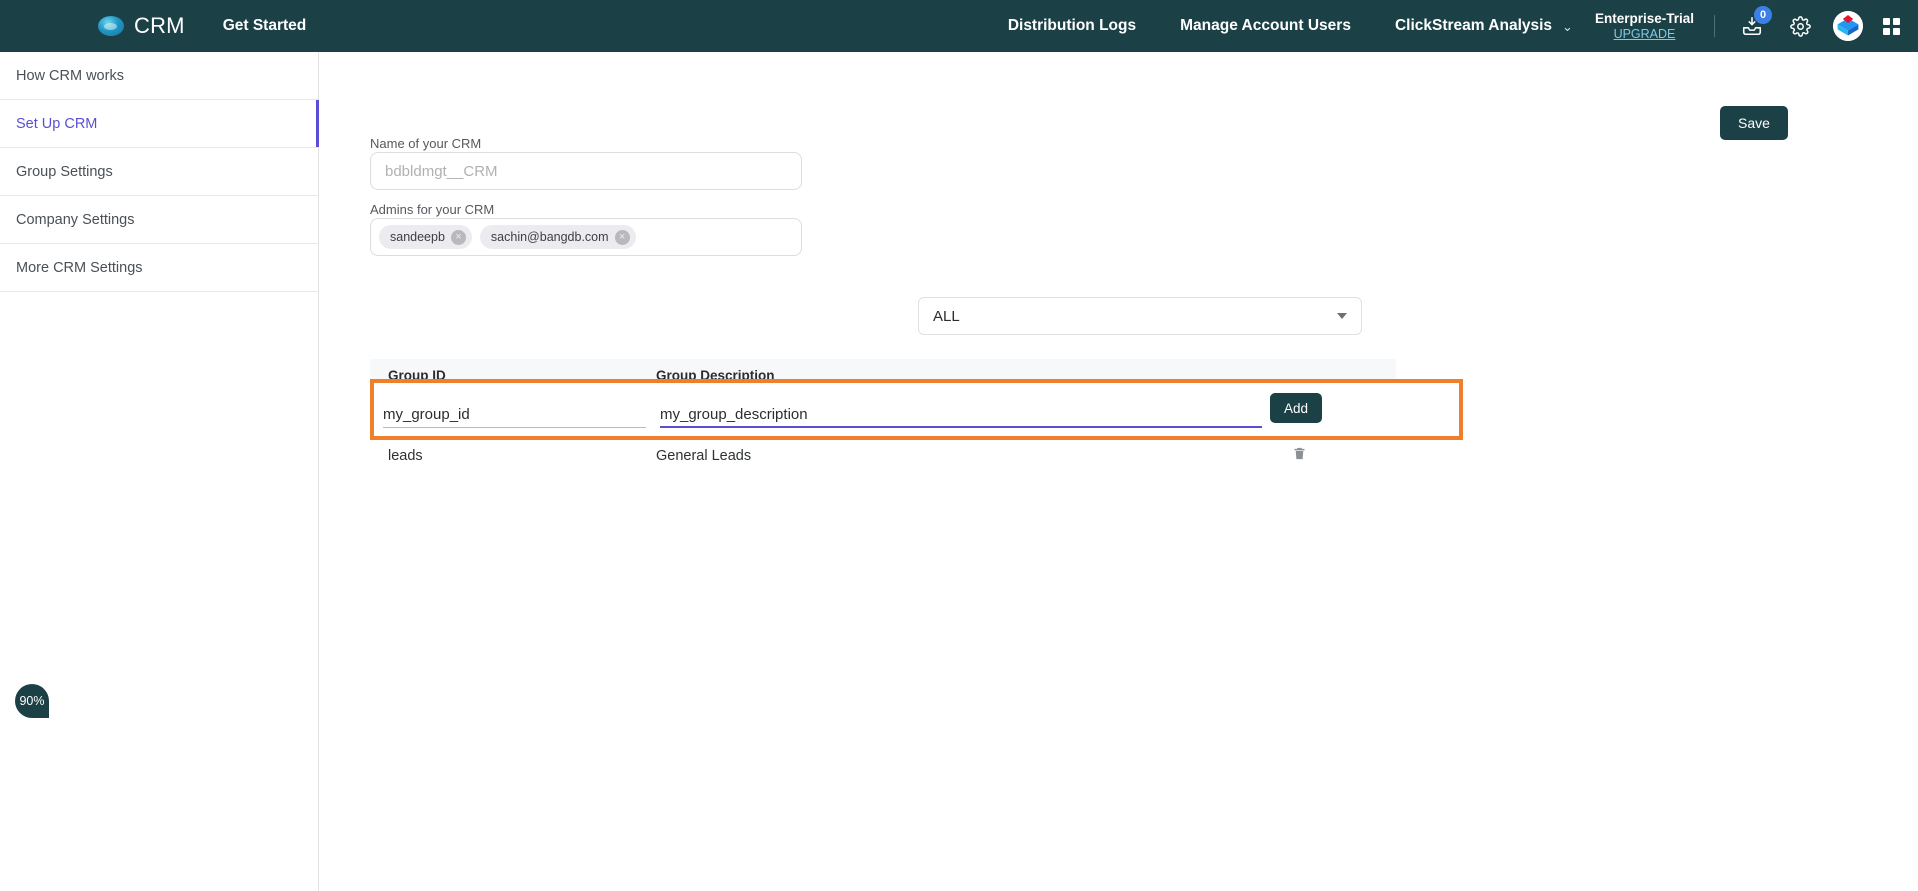 The image size is (1918, 891). Describe the element at coordinates (1891, 26) in the screenshot. I see `apps-grid-icon` at that location.